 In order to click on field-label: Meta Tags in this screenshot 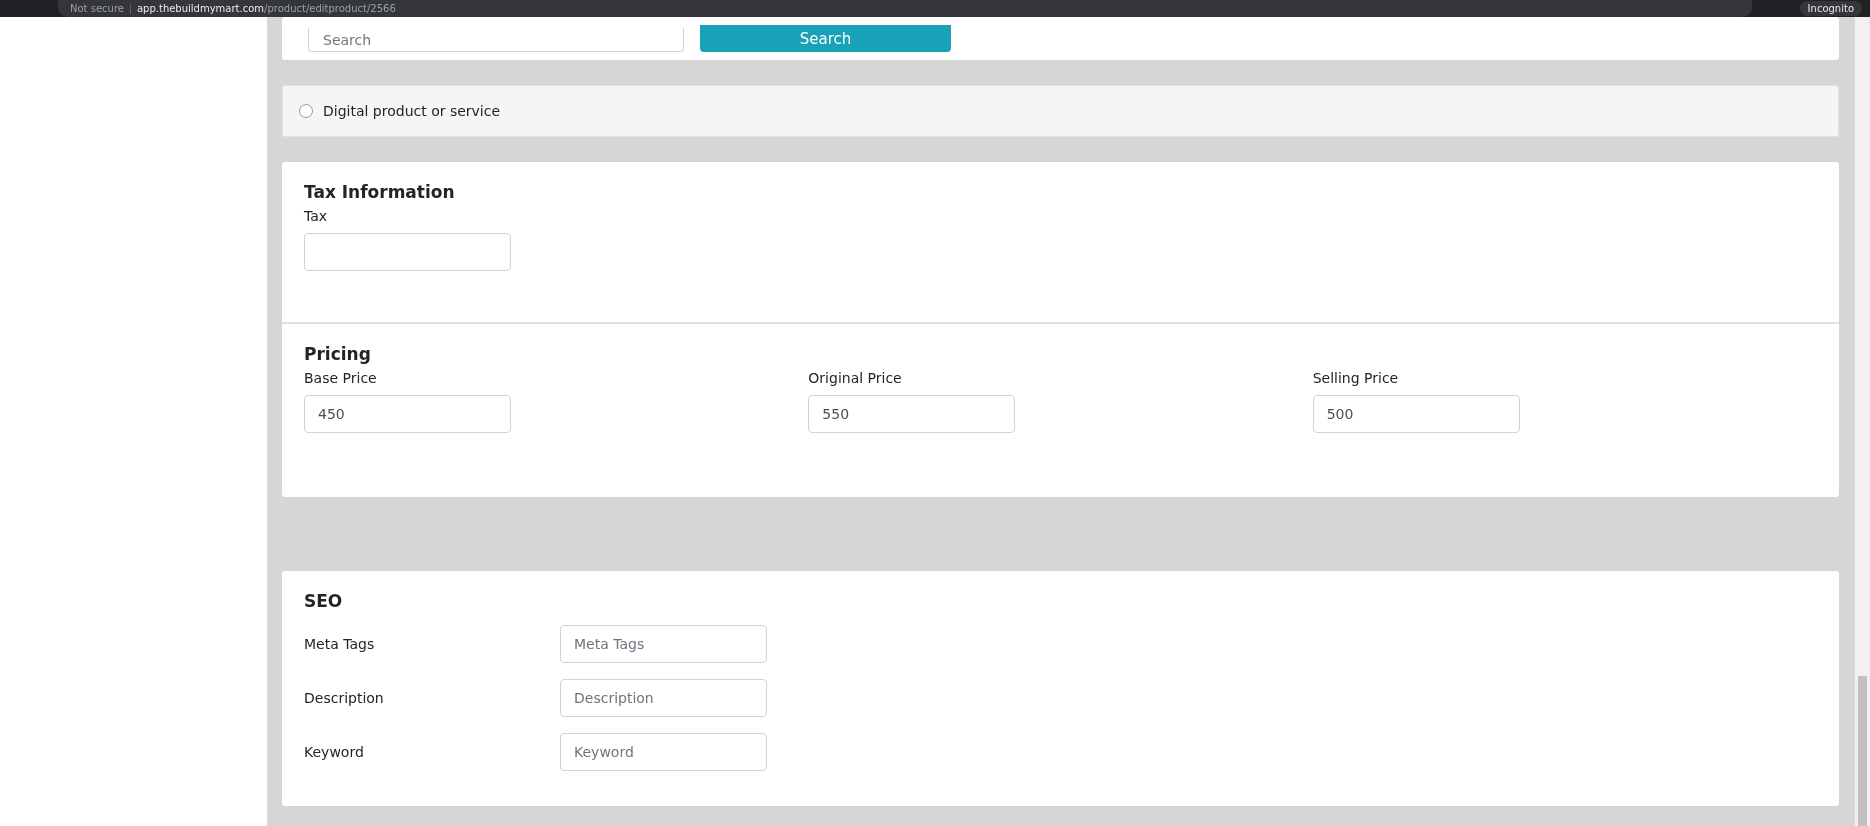, I will do `click(340, 644)`.